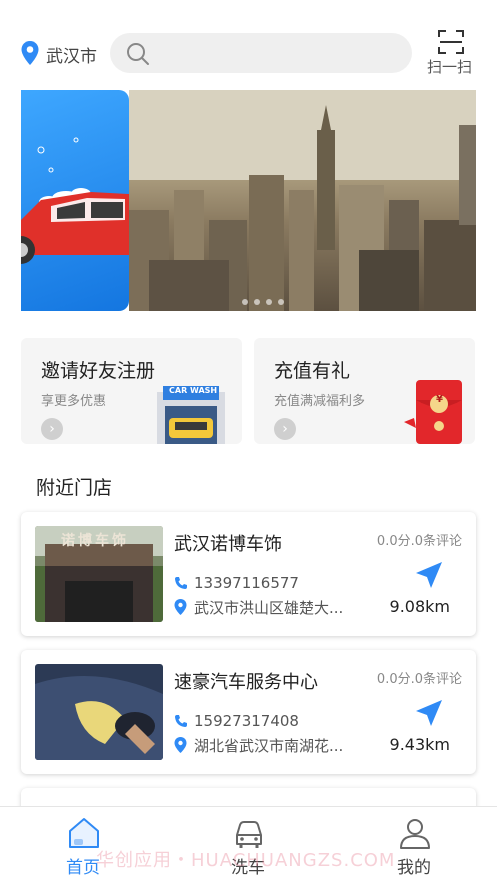  Describe the element at coordinates (419, 744) in the screenshot. I see `store-distance: 9.43km` at that location.